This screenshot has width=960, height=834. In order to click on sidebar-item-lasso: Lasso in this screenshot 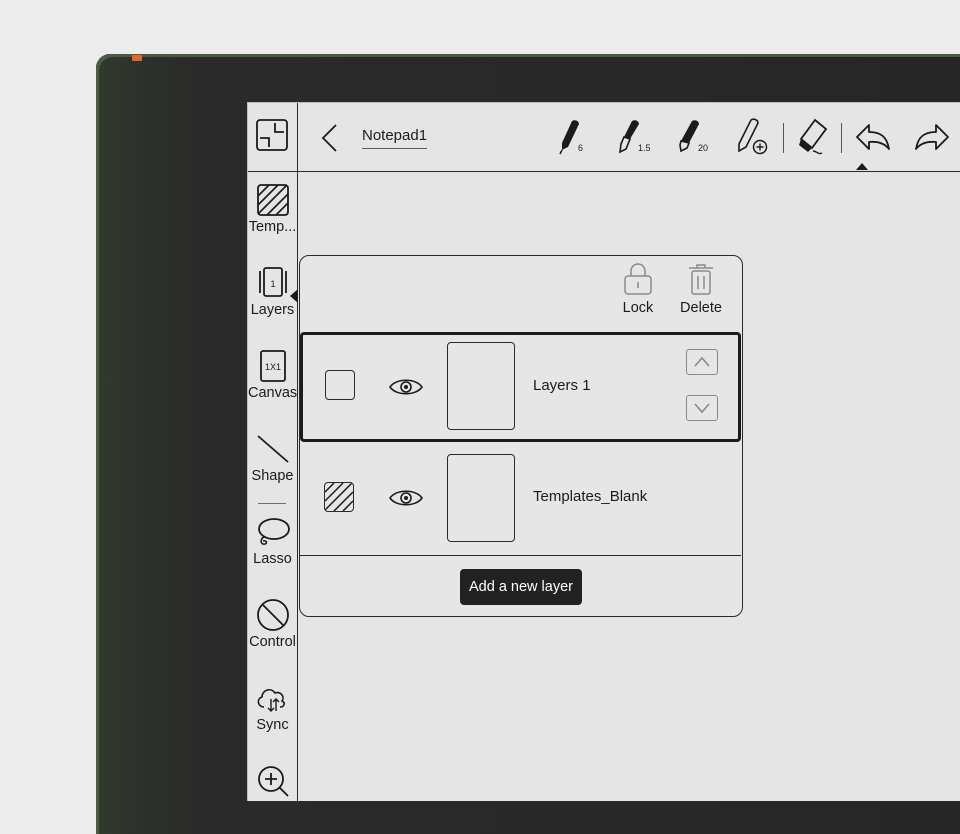, I will do `click(272, 555)`.